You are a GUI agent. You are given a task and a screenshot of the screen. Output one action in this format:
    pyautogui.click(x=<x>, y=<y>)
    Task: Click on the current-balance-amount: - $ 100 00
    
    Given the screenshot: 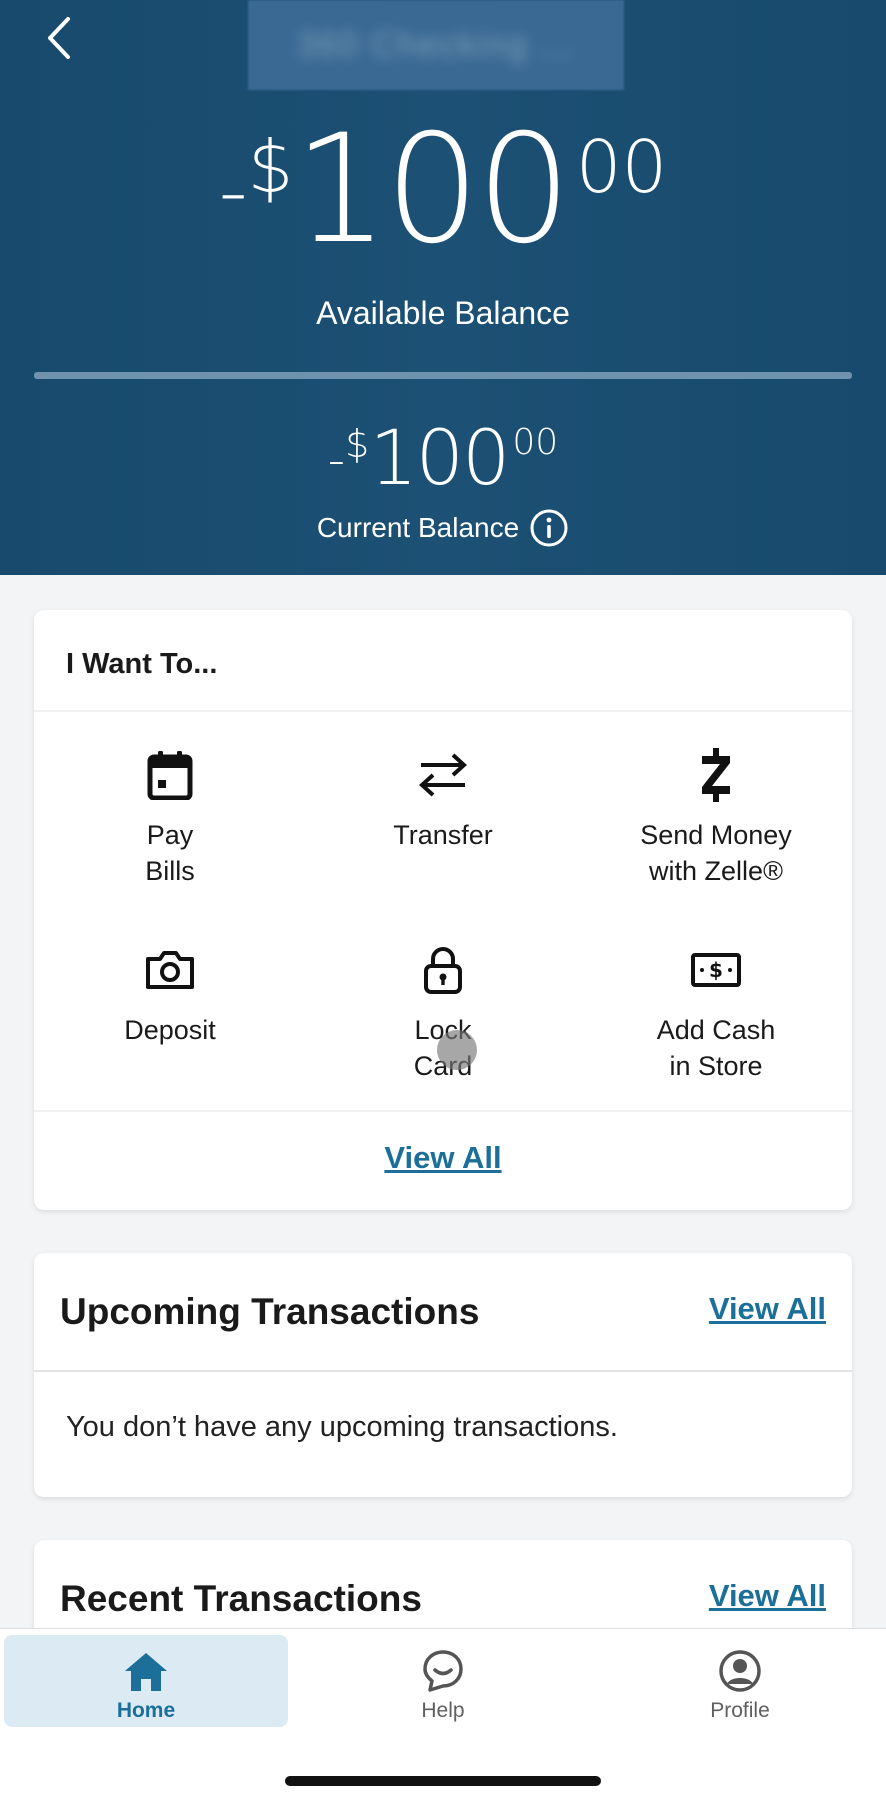 What is the action you would take?
    pyautogui.click(x=443, y=457)
    